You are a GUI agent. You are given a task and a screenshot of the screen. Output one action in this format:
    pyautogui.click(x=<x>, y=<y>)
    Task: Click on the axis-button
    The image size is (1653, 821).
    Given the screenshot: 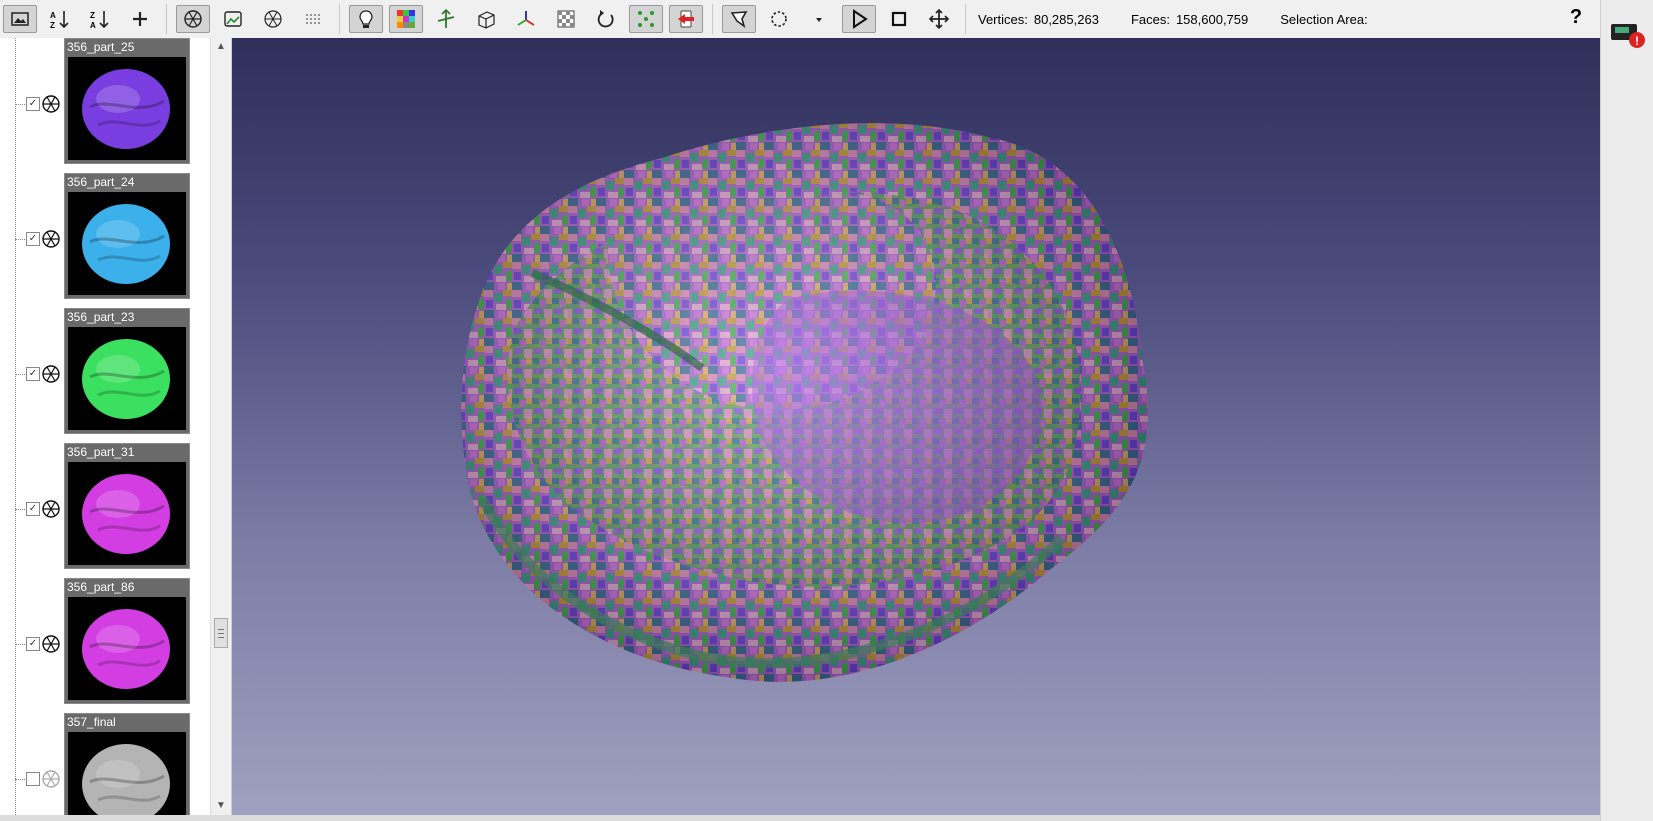 What is the action you would take?
    pyautogui.click(x=526, y=19)
    